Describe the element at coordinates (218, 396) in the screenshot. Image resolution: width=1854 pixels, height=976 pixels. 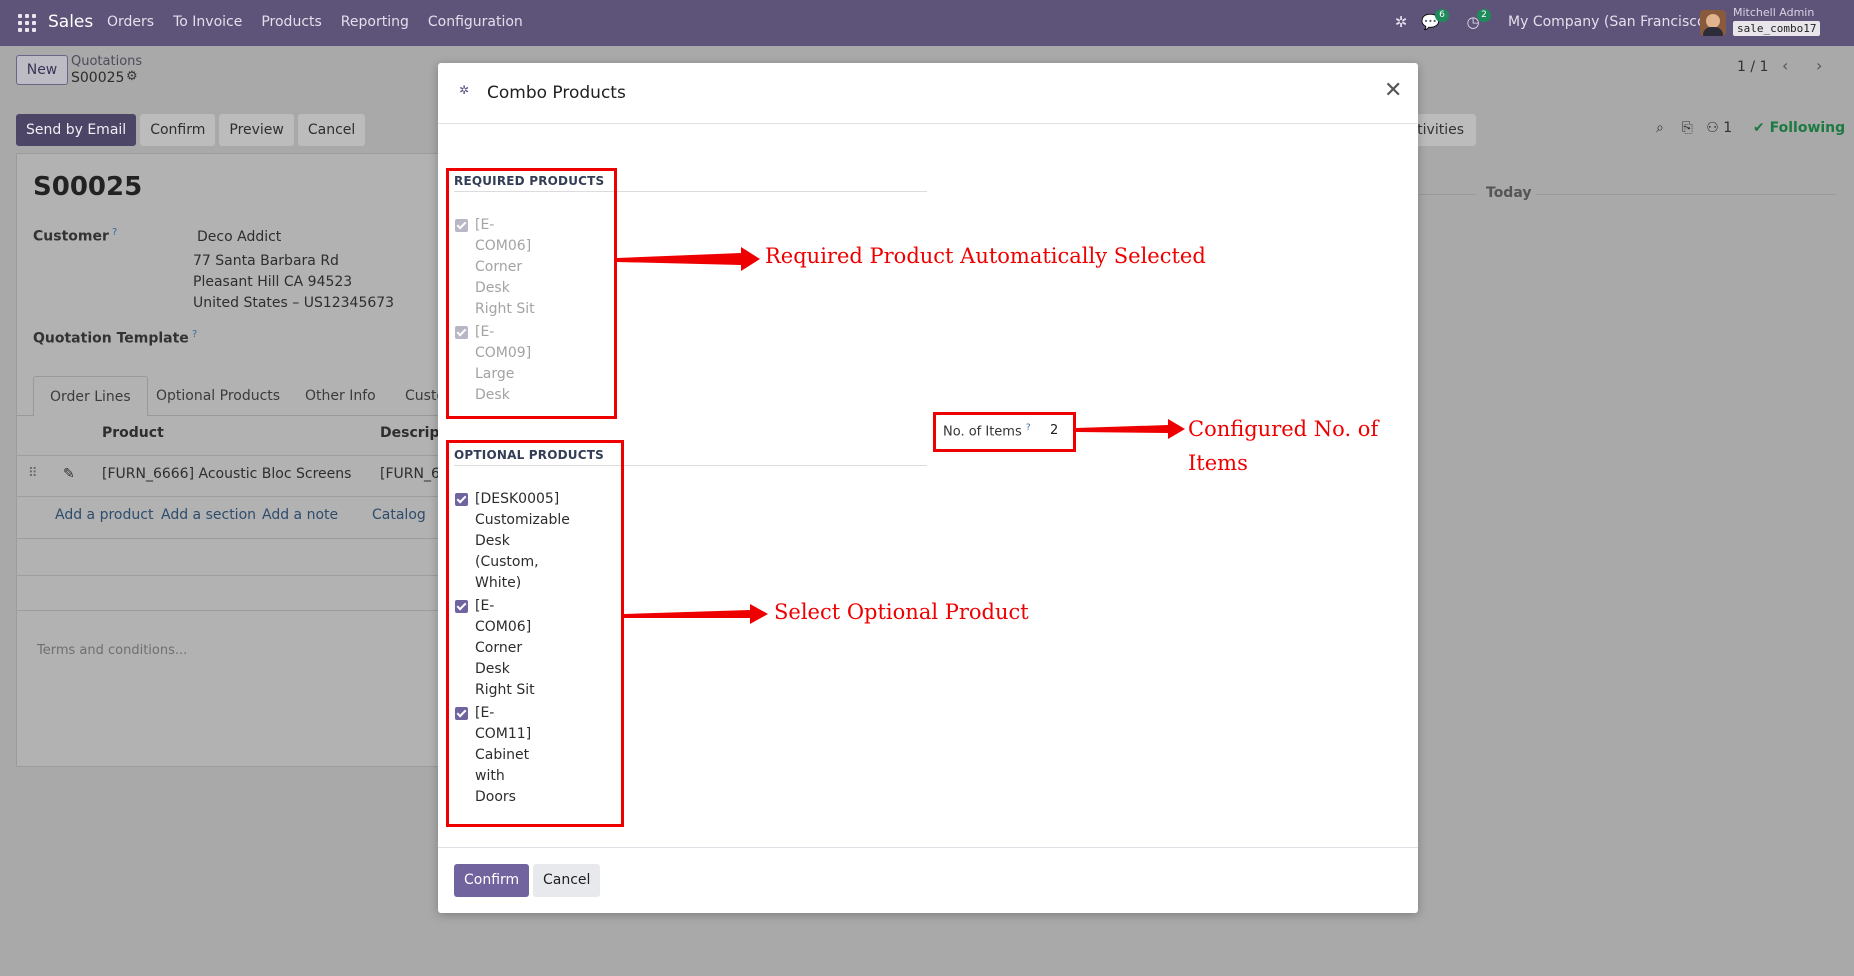
I see `tab-optional-products: Optional Products` at that location.